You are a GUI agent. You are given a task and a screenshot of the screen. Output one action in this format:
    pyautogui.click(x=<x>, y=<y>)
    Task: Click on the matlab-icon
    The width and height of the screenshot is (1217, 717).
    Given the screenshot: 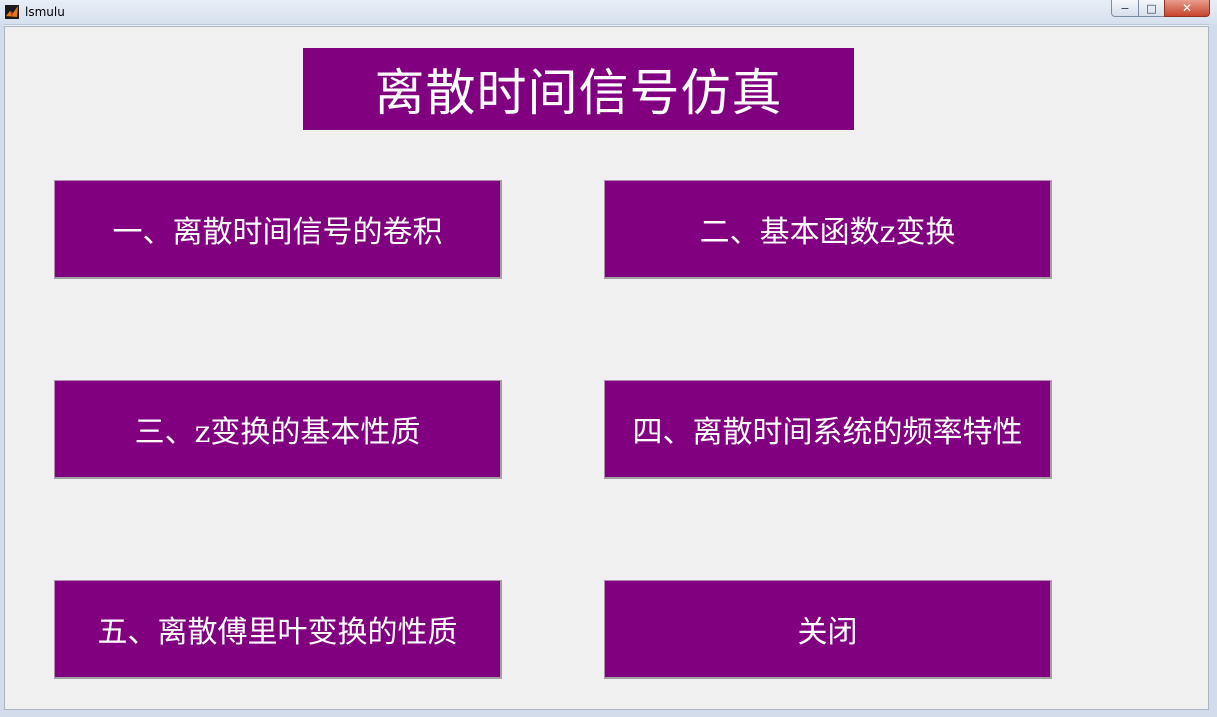 What is the action you would take?
    pyautogui.click(x=12, y=12)
    